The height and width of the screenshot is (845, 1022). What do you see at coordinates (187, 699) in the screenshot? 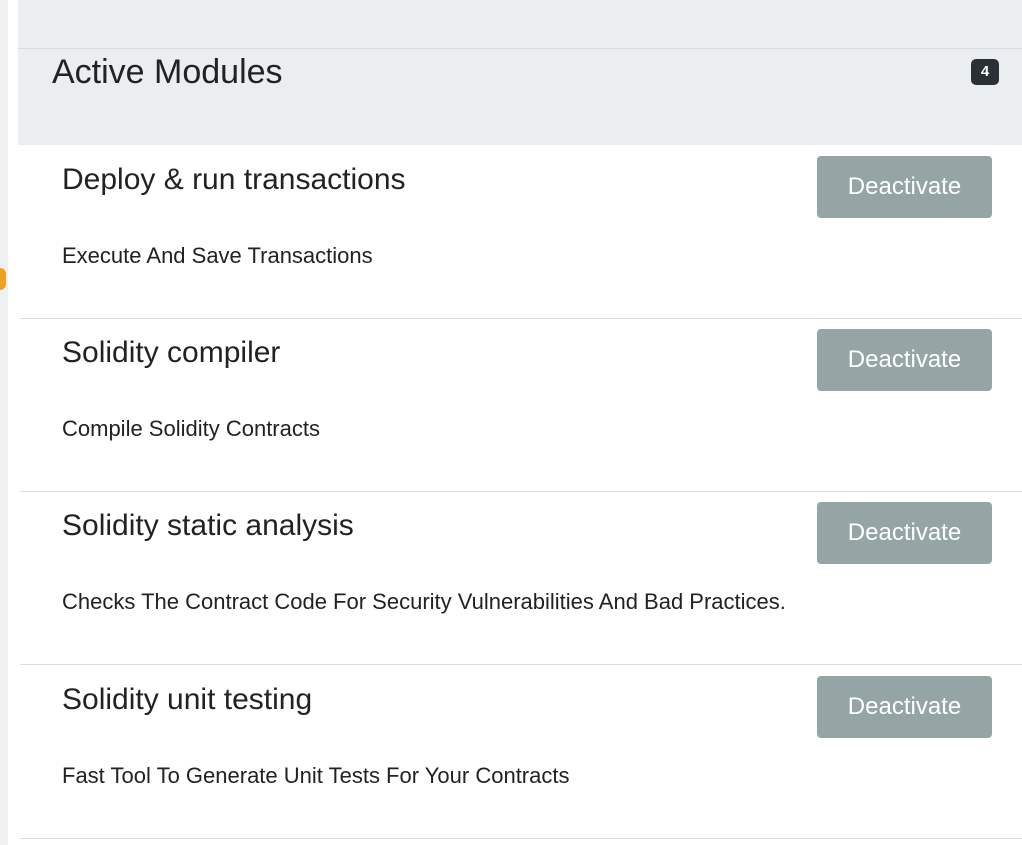
I see `module-name: Solidity unit testing` at bounding box center [187, 699].